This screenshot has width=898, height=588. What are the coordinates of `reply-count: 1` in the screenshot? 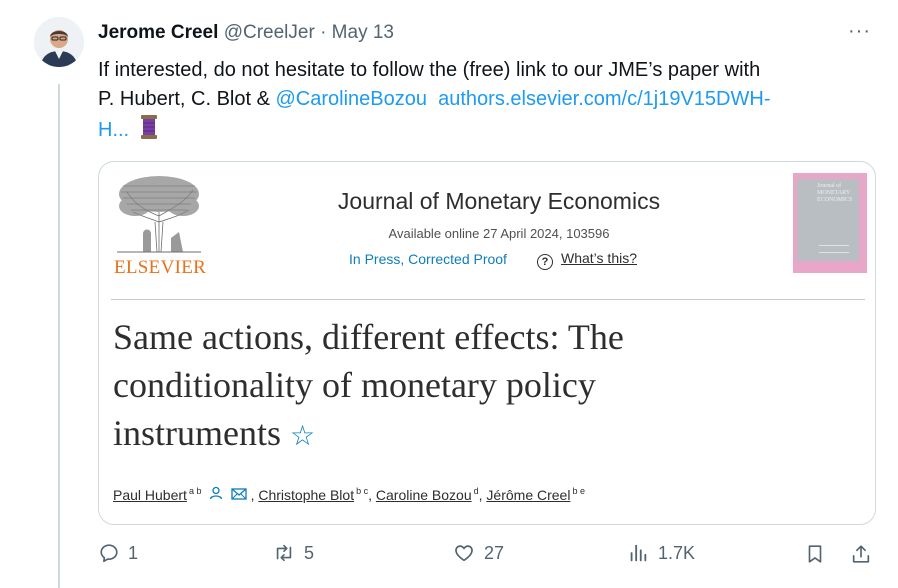 It's located at (133, 552).